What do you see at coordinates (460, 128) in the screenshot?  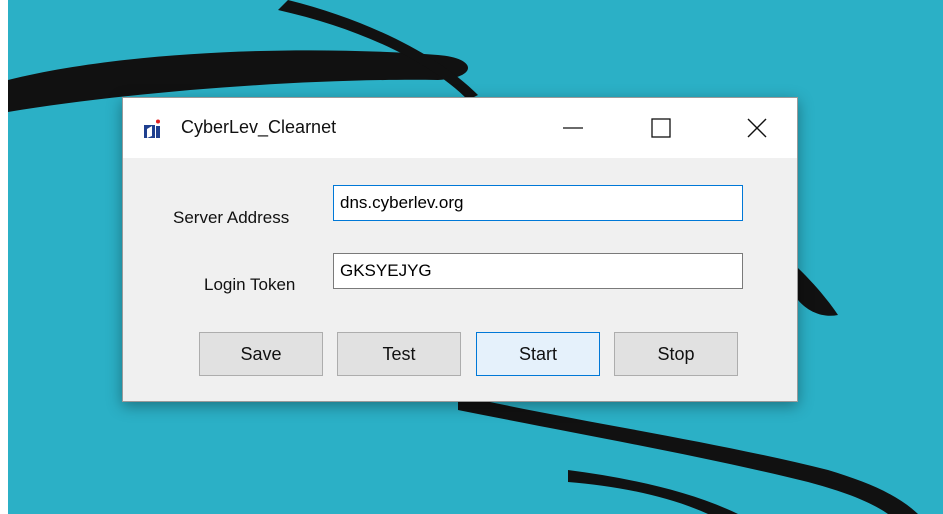 I see `title-bar: CyberLev_Clearnet` at bounding box center [460, 128].